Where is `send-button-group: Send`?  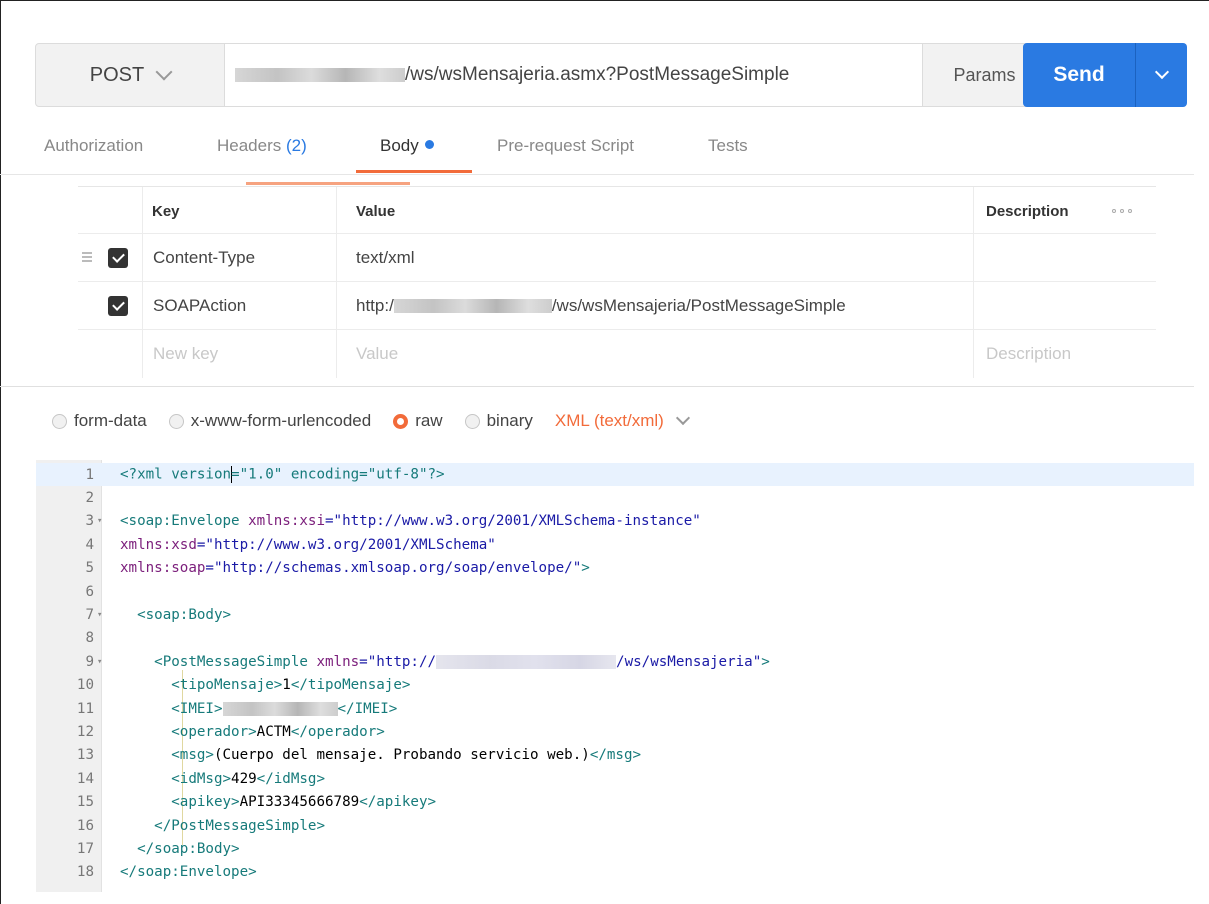
send-button-group: Send is located at coordinates (1105, 75).